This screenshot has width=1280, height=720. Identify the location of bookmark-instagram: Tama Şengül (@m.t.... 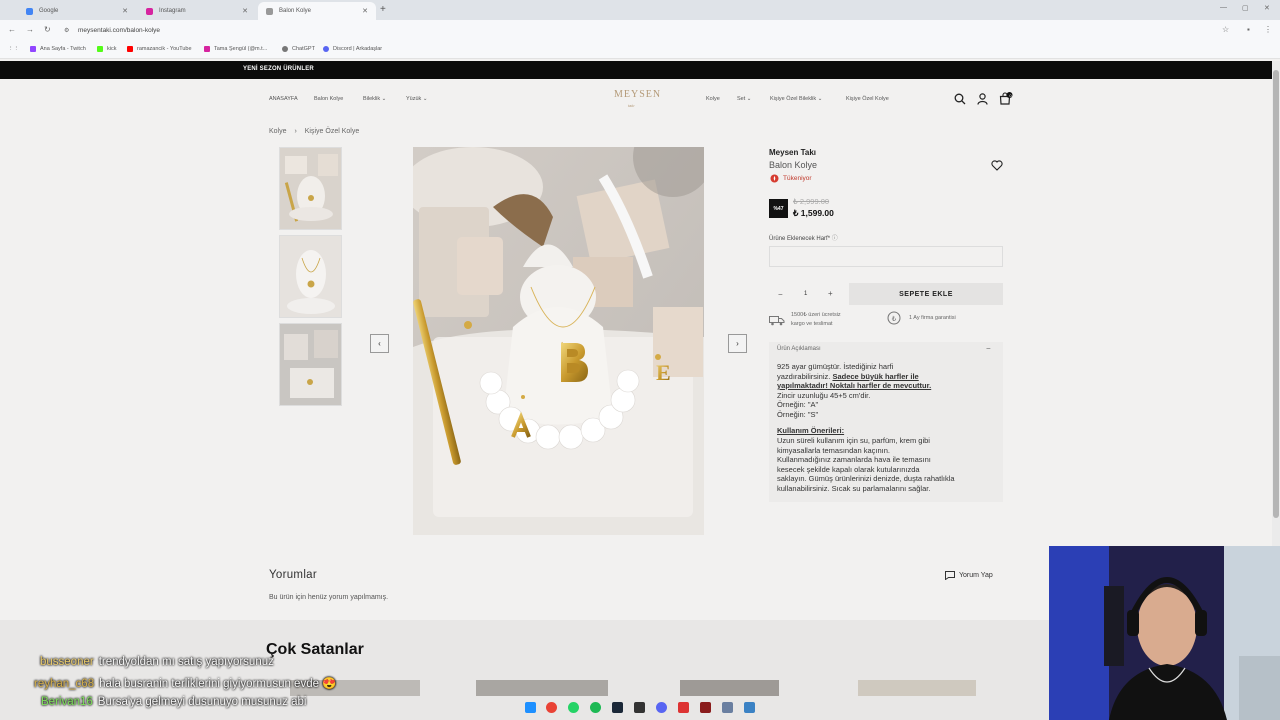
(235, 49).